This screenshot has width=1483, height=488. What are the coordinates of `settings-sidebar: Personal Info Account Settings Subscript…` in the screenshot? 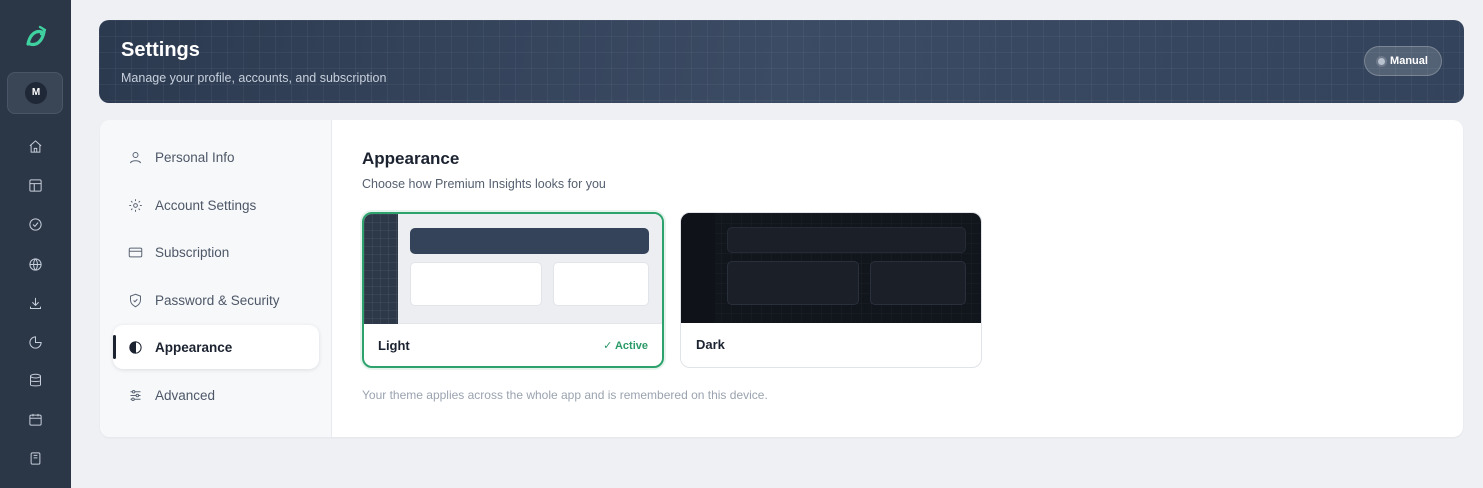 It's located at (216, 278).